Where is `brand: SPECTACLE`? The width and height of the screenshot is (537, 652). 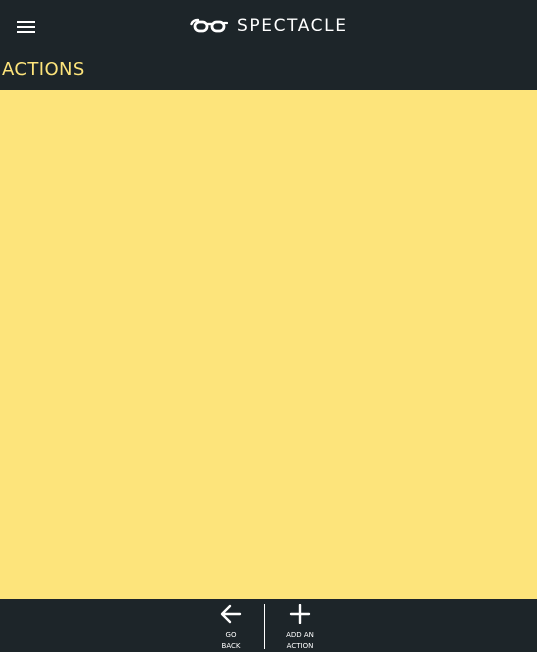
brand: SPECTACLE is located at coordinates (269, 26).